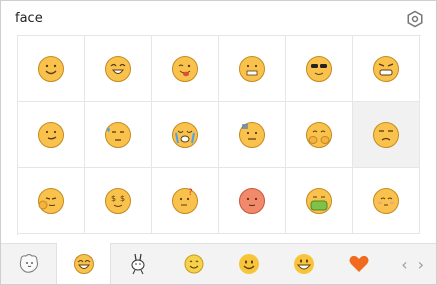  I want to click on sick-face-icon, so click(319, 200).